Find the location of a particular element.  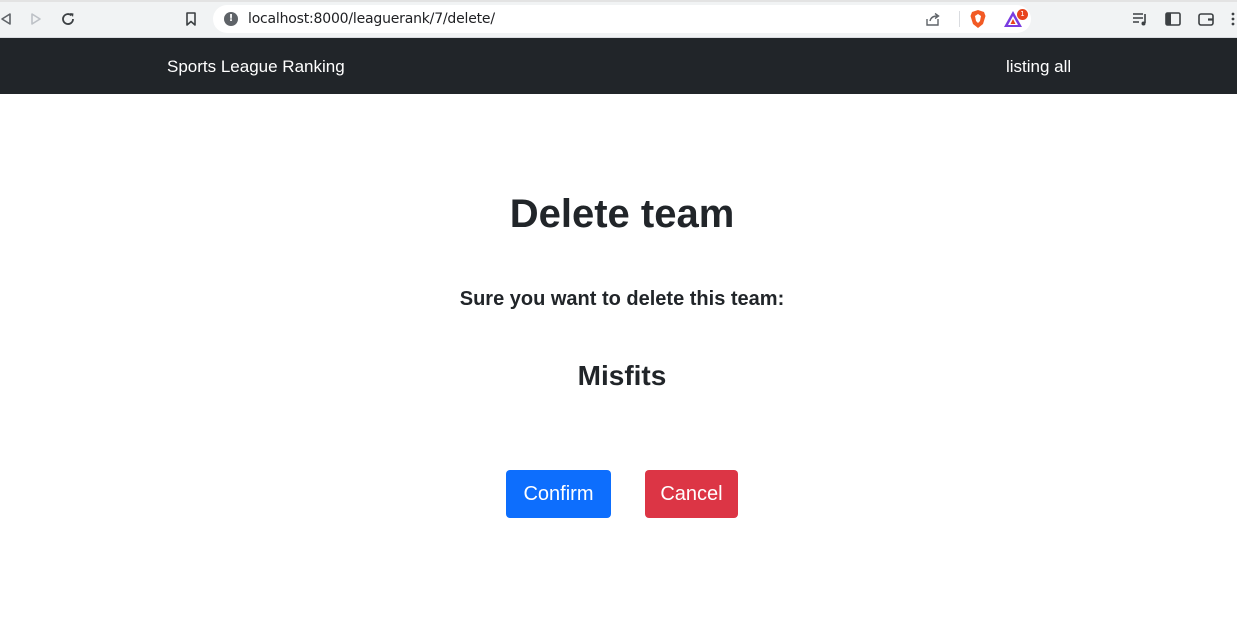

rewards-badge: 1 is located at coordinates (1022, 14).